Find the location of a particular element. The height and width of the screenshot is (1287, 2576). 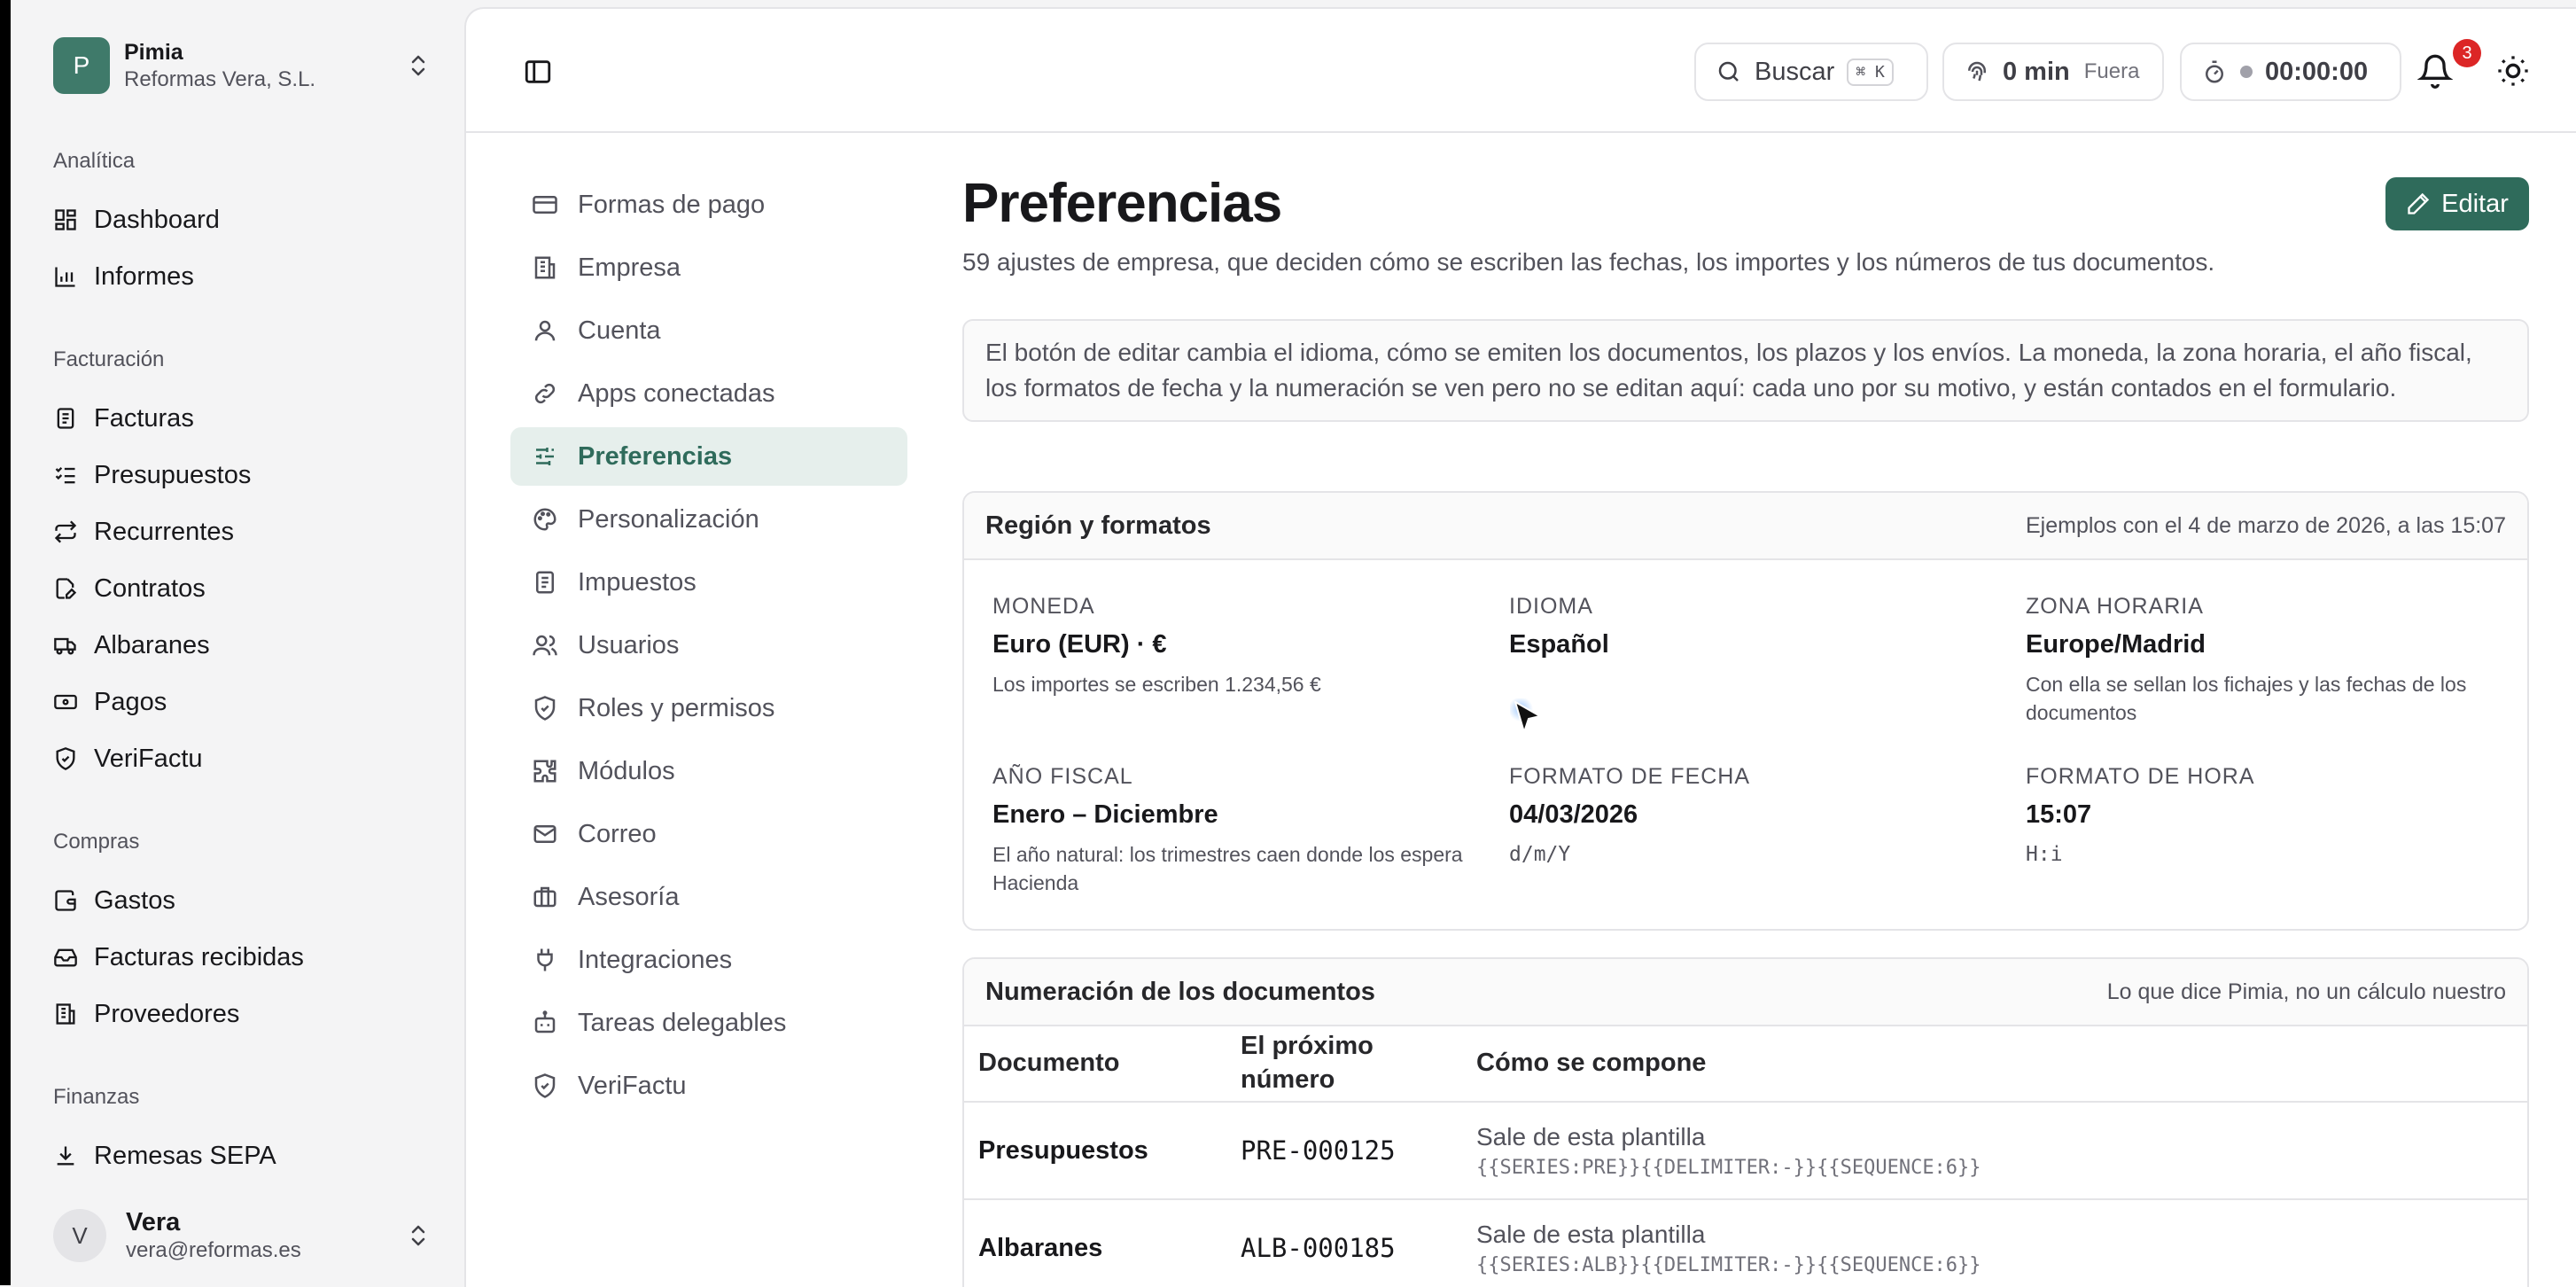

settings-item-label: Personalización is located at coordinates (669, 519).